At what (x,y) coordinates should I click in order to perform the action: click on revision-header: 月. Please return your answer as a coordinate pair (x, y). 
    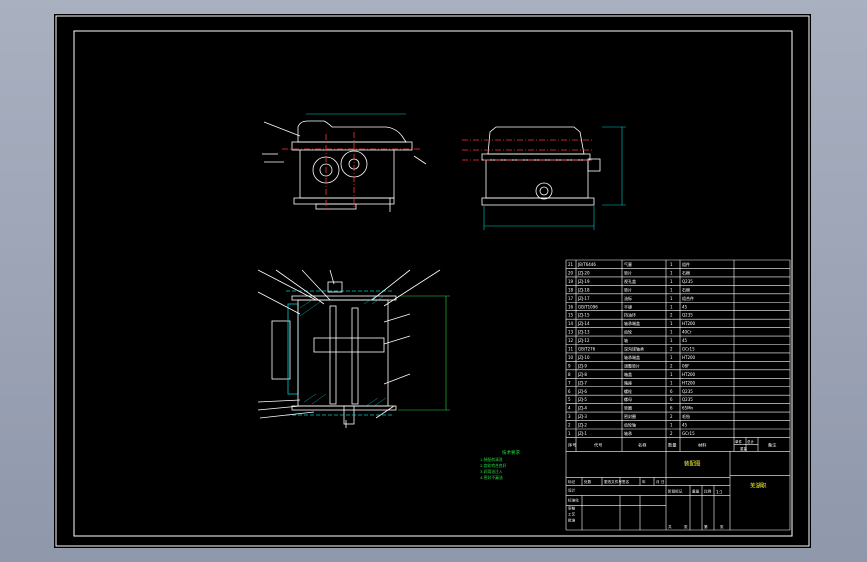
    Looking at the image, I should click on (658, 481).